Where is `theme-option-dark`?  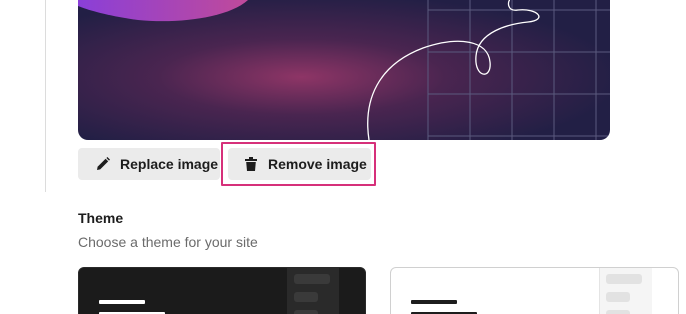
theme-option-dark is located at coordinates (222, 290).